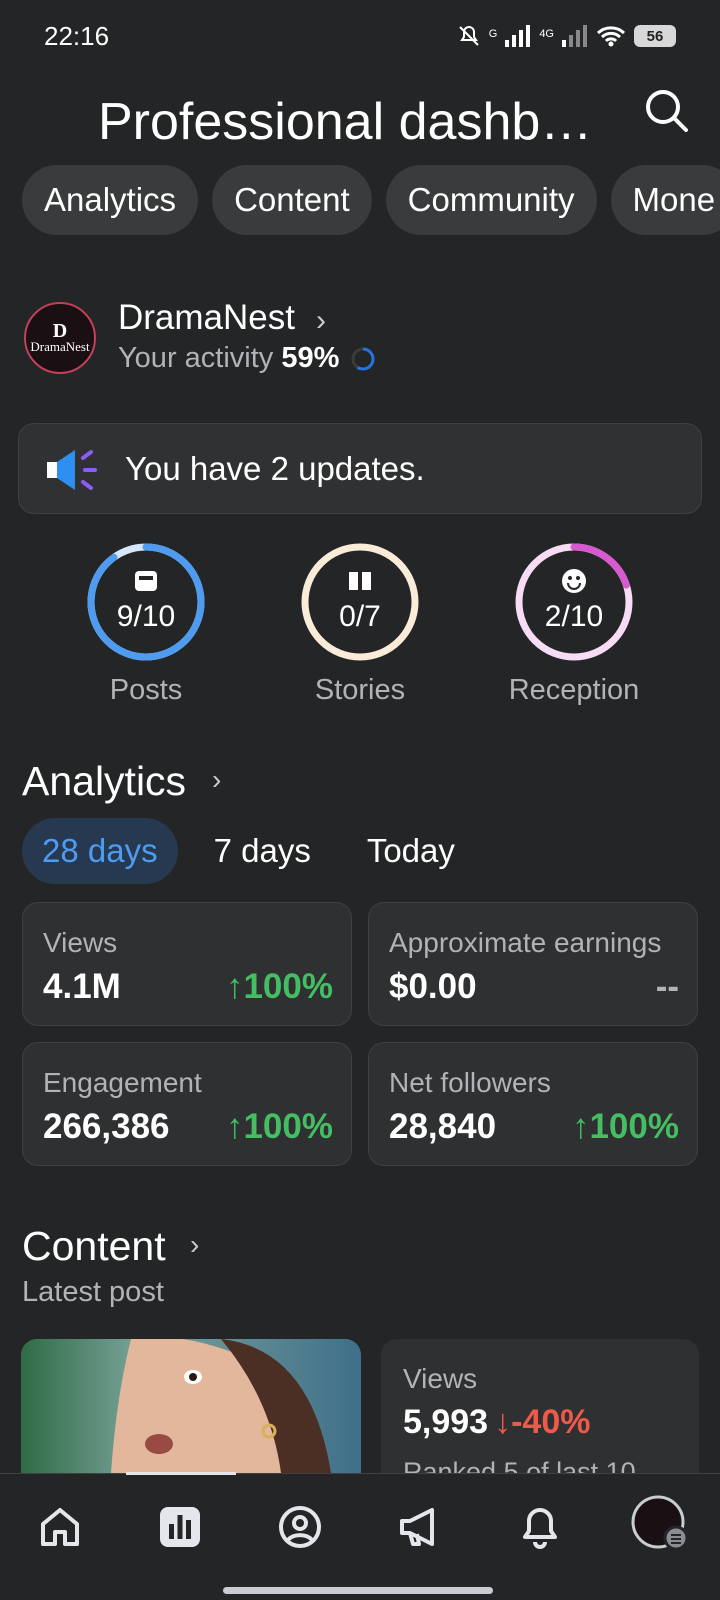  I want to click on post-icon, so click(146, 581).